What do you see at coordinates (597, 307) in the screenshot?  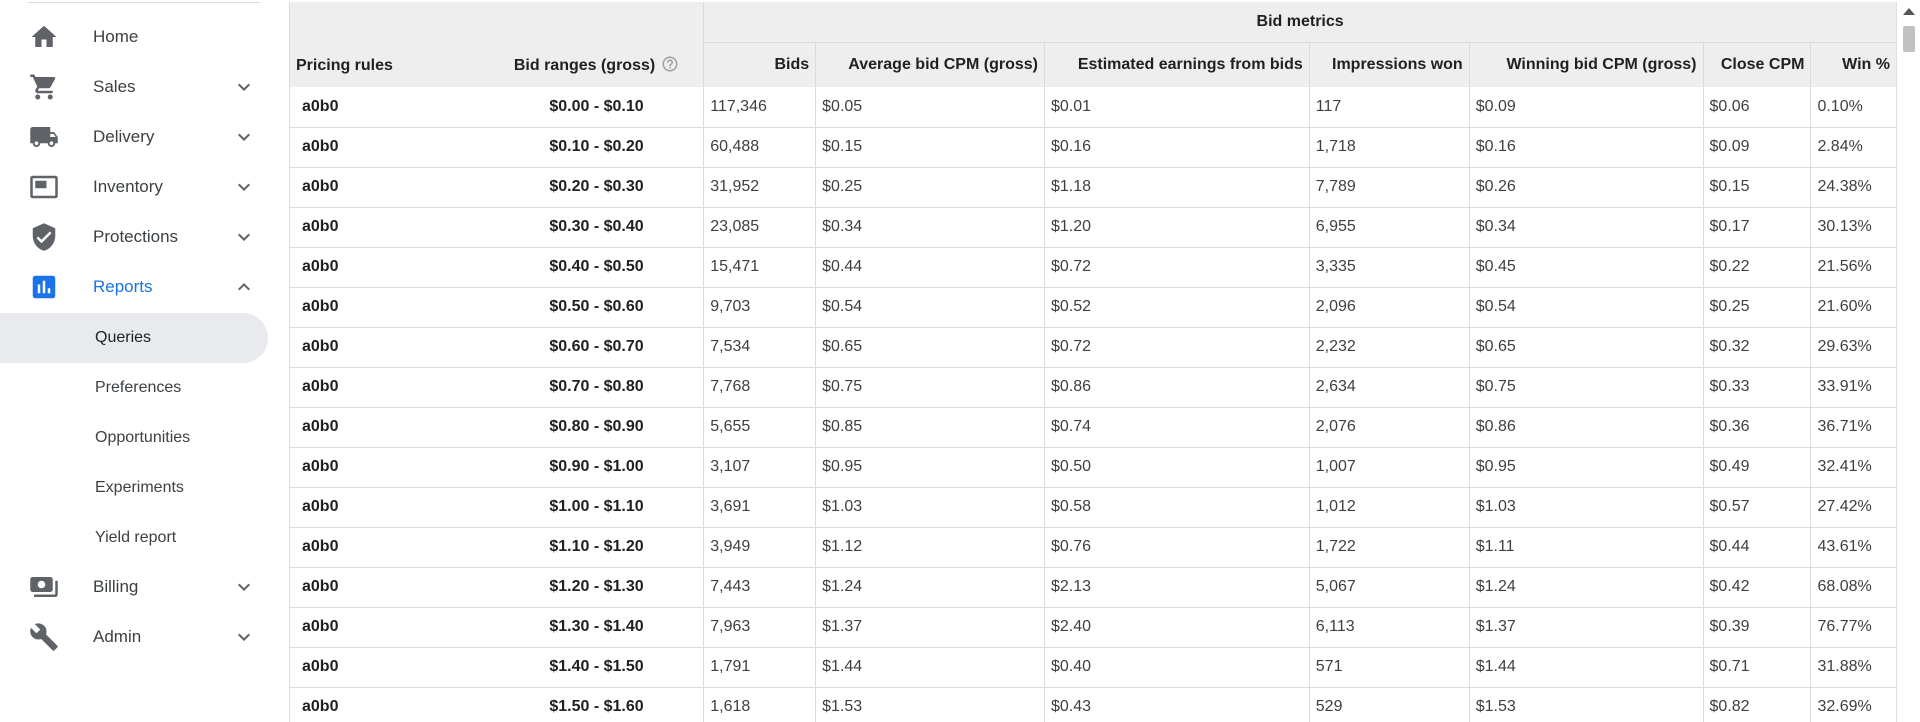 I see `bid-range-cell: $0.50 - $0.60` at bounding box center [597, 307].